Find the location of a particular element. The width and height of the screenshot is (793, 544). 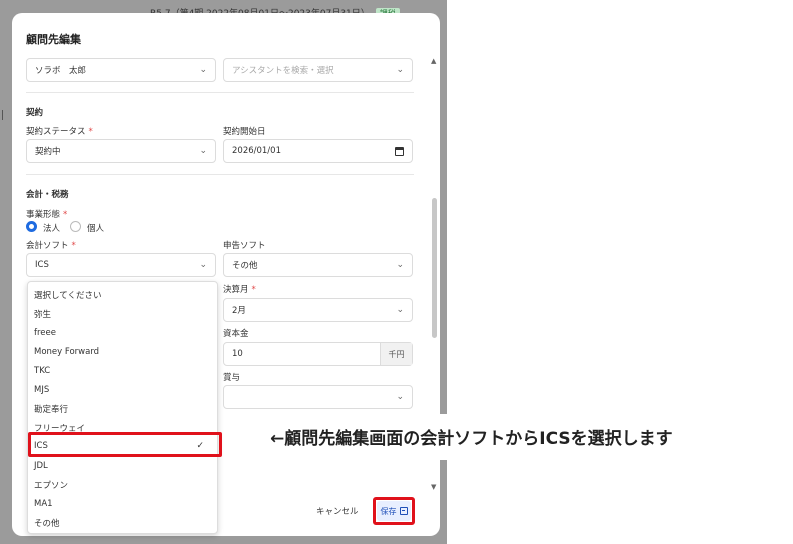

modal-title: 顧問先編集 is located at coordinates (53, 39).